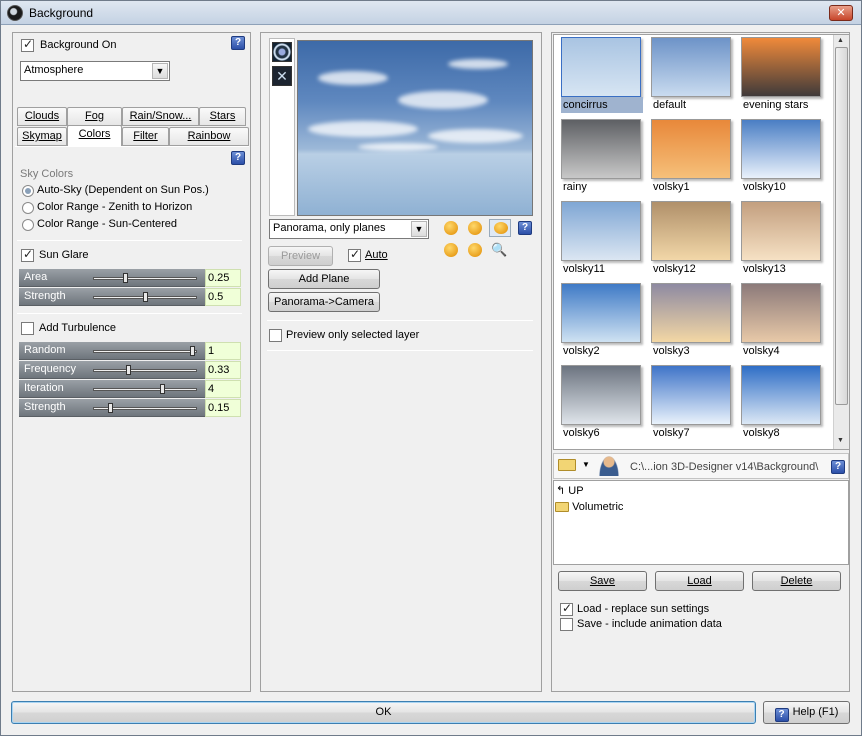 The width and height of the screenshot is (862, 736). I want to click on slider-value-field: 0.25, so click(223, 278).